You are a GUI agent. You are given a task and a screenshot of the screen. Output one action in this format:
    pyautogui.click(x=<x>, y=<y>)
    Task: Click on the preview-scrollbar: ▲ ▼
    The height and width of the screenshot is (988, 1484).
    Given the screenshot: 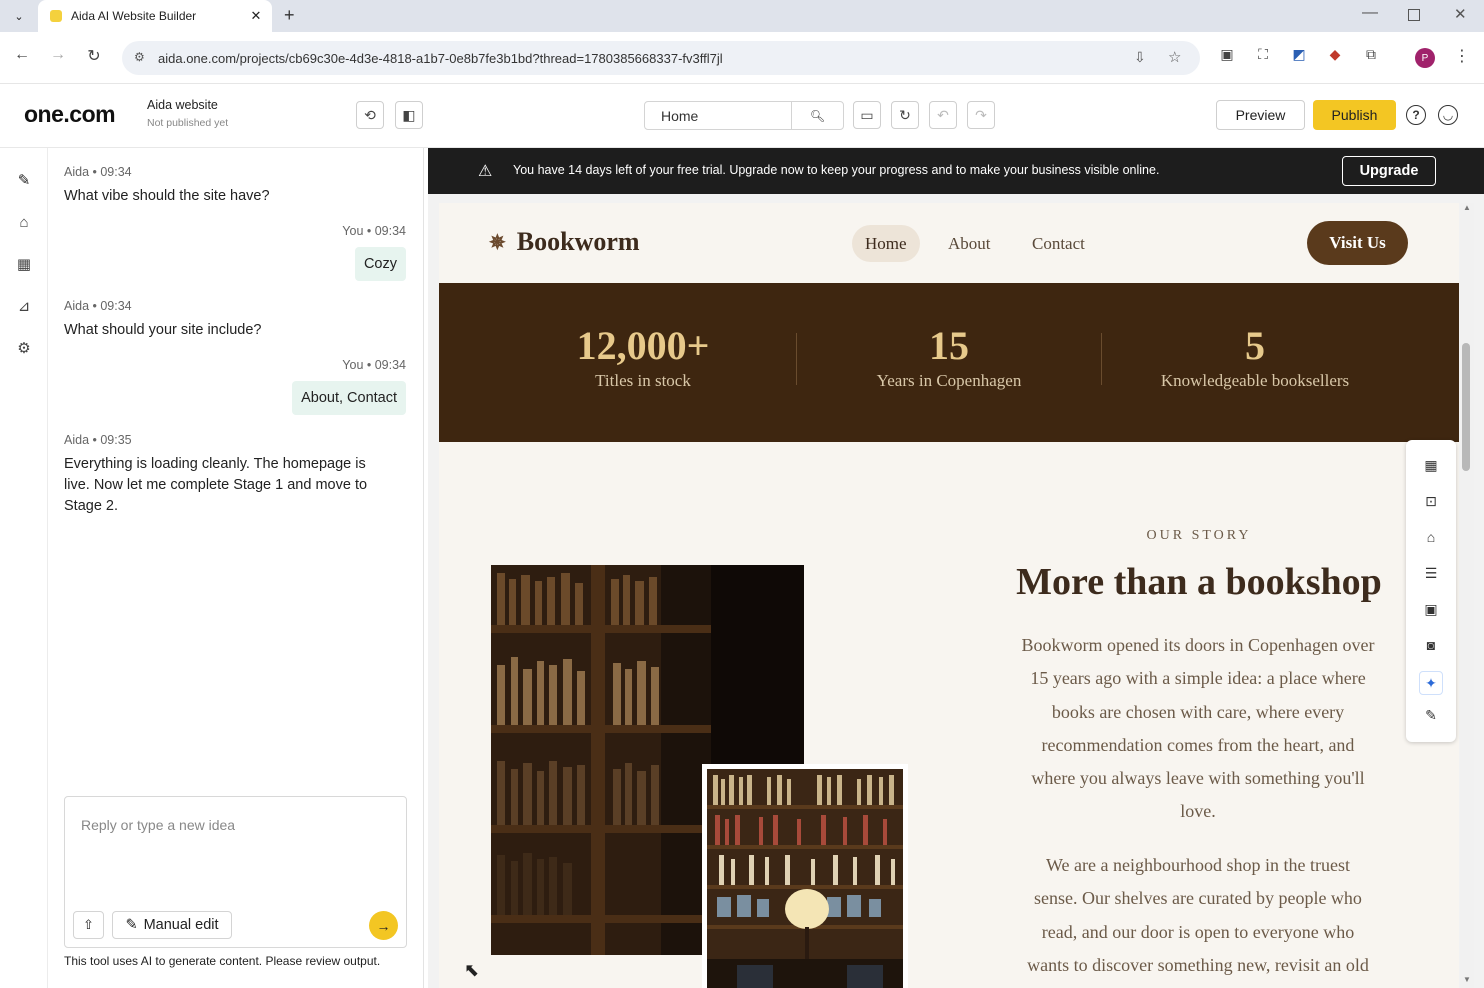 What is the action you would take?
    pyautogui.click(x=1467, y=595)
    